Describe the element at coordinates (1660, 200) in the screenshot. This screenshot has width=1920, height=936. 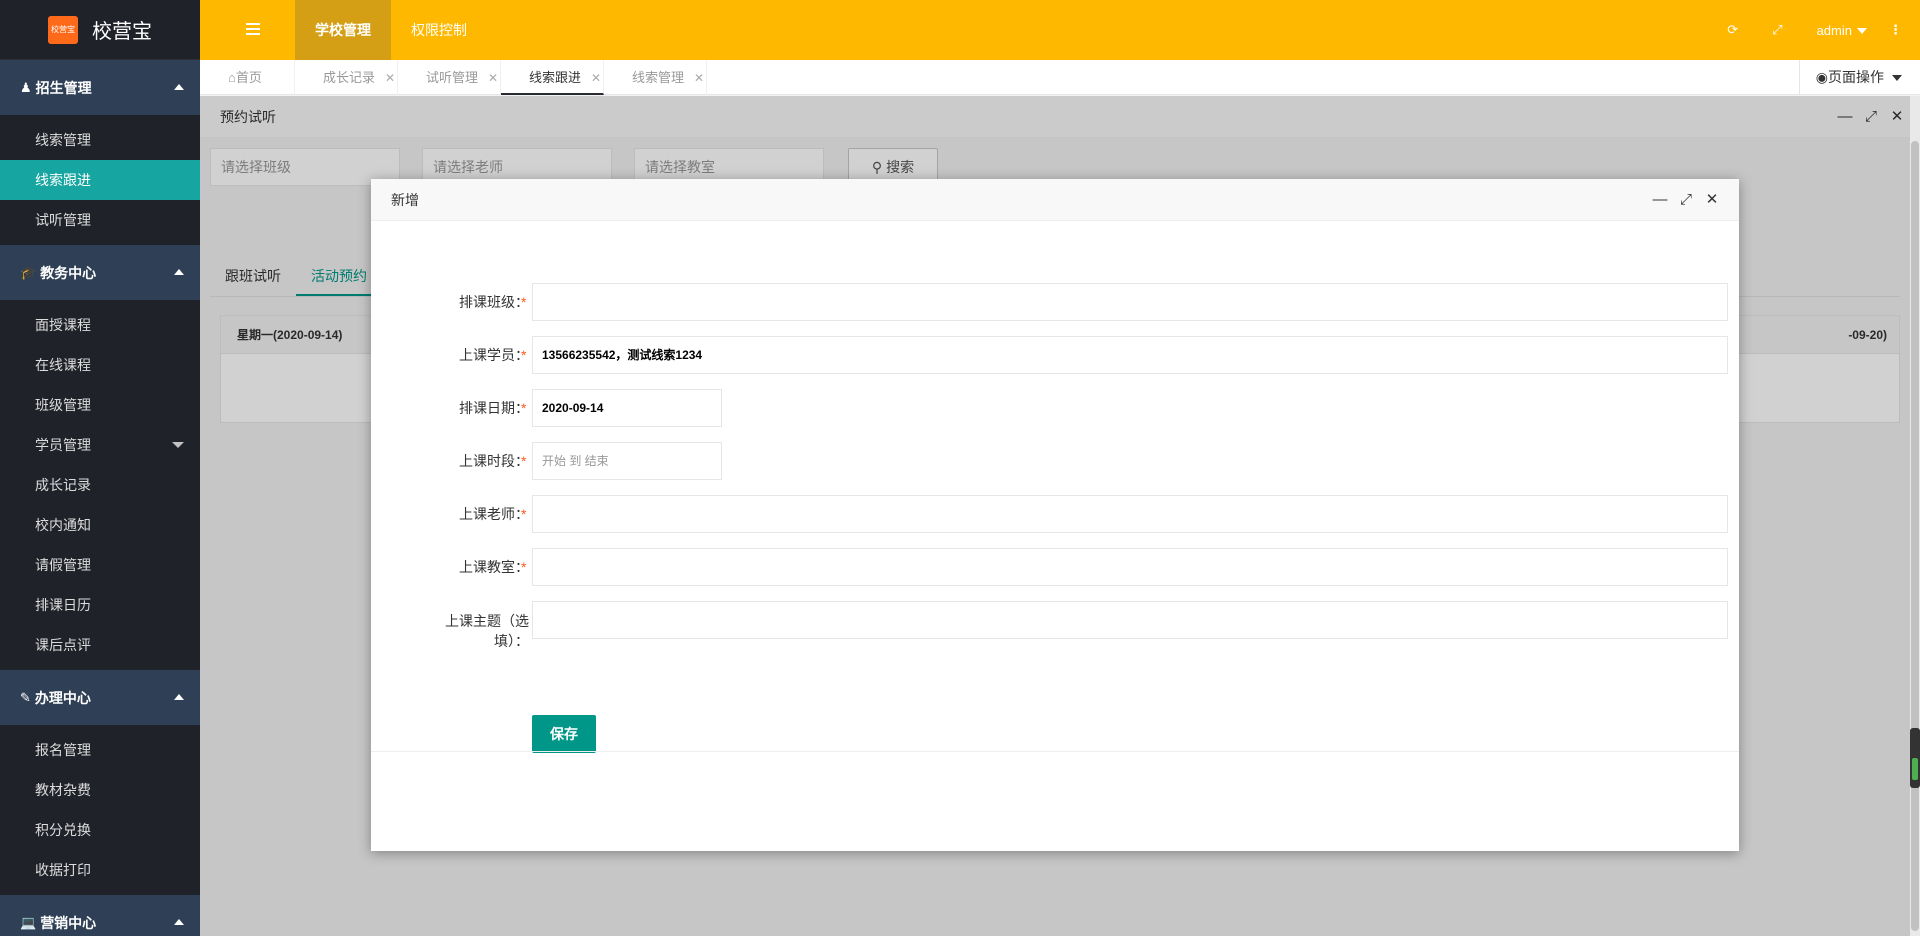
I see `minimize-icon: —` at that location.